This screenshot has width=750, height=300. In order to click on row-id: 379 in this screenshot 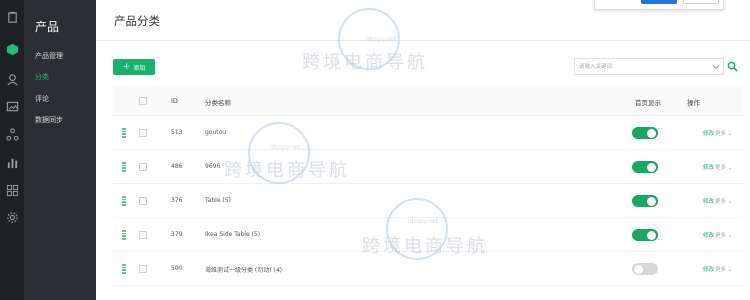, I will do `click(177, 234)`.